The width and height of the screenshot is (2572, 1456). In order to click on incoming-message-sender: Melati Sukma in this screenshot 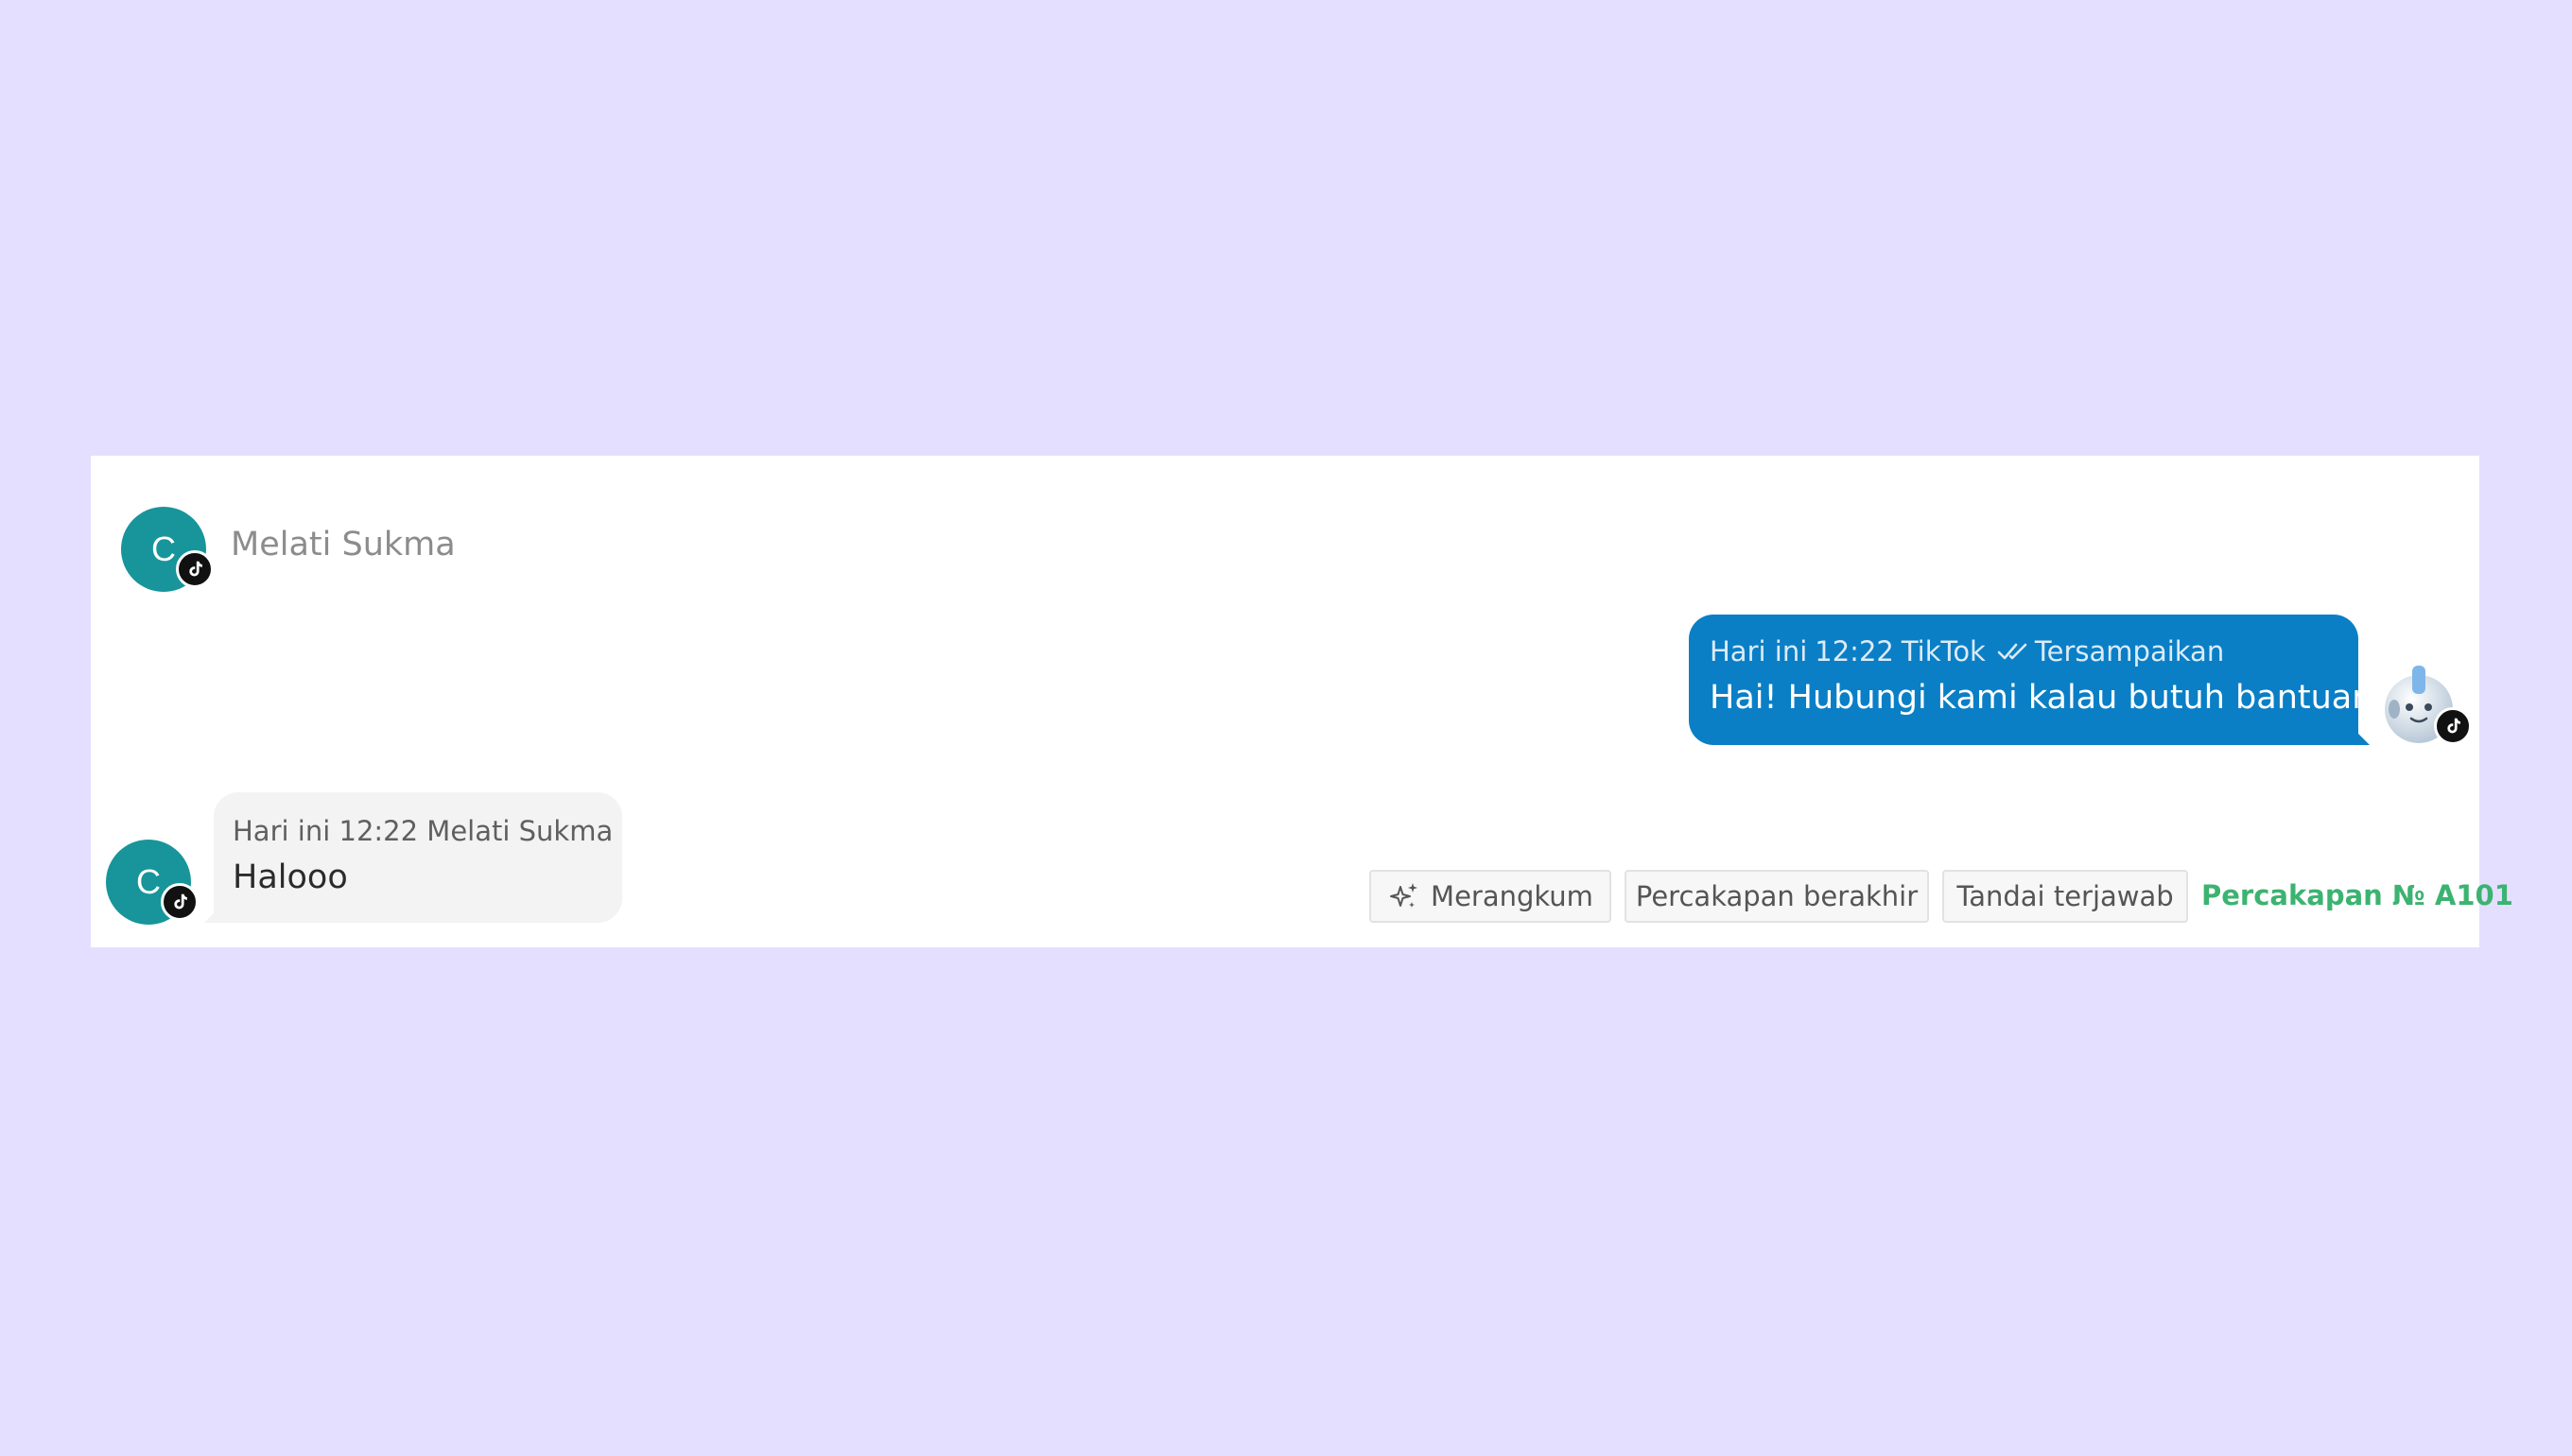, I will do `click(520, 831)`.